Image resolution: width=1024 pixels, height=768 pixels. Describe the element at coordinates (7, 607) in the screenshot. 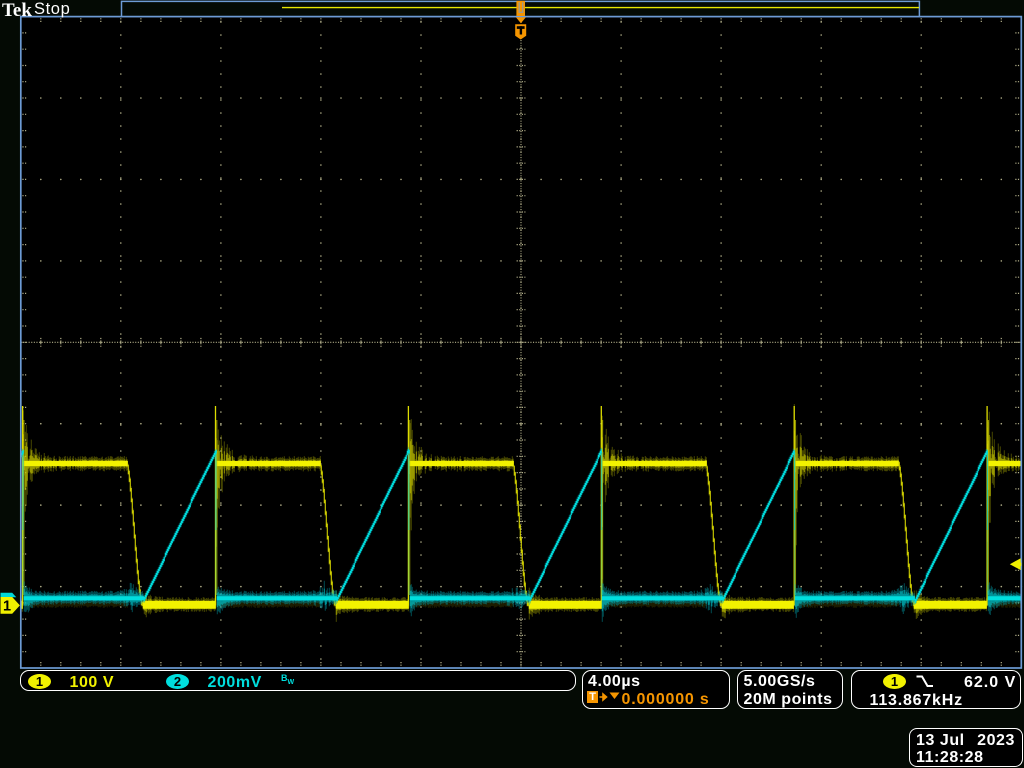

I see `svg-text: 1` at that location.